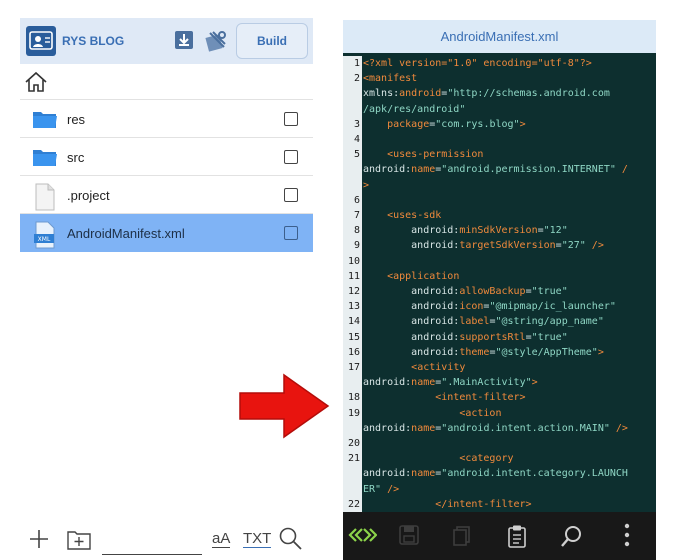 Image resolution: width=686 pixels, height=560 pixels. Describe the element at coordinates (353, 352) in the screenshot. I see `line-number: 16` at that location.